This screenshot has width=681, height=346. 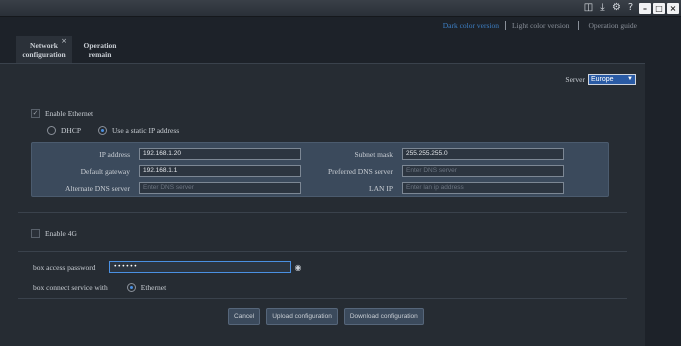 I want to click on password-row: box access password •••••• ◉, so click(x=167, y=267).